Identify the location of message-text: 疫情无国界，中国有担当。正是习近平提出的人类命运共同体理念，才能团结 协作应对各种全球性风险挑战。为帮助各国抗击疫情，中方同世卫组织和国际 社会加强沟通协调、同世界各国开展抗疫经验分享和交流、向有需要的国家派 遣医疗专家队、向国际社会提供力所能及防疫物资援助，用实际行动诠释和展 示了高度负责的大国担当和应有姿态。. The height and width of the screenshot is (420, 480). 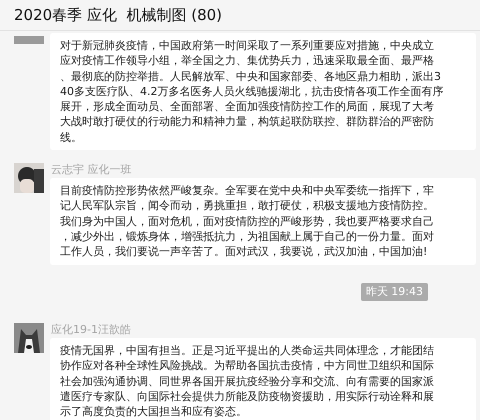
(247, 381).